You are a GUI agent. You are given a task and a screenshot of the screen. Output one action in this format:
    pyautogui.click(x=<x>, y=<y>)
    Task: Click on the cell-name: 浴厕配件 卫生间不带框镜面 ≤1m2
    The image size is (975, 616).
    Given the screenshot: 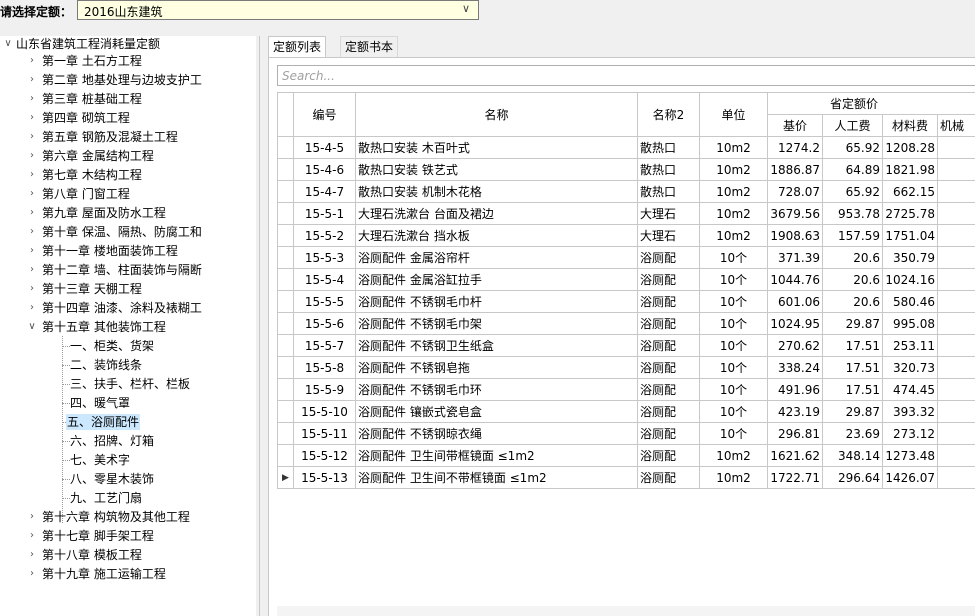 What is the action you would take?
    pyautogui.click(x=496, y=477)
    